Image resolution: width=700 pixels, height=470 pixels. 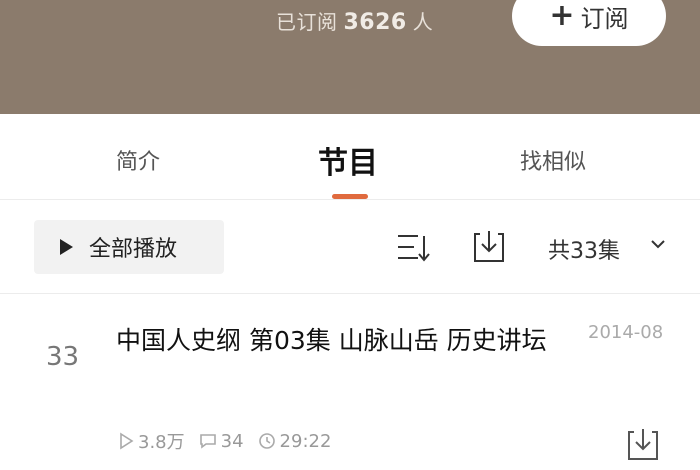 What do you see at coordinates (604, 18) in the screenshot?
I see `subscribe-label: 订阅` at bounding box center [604, 18].